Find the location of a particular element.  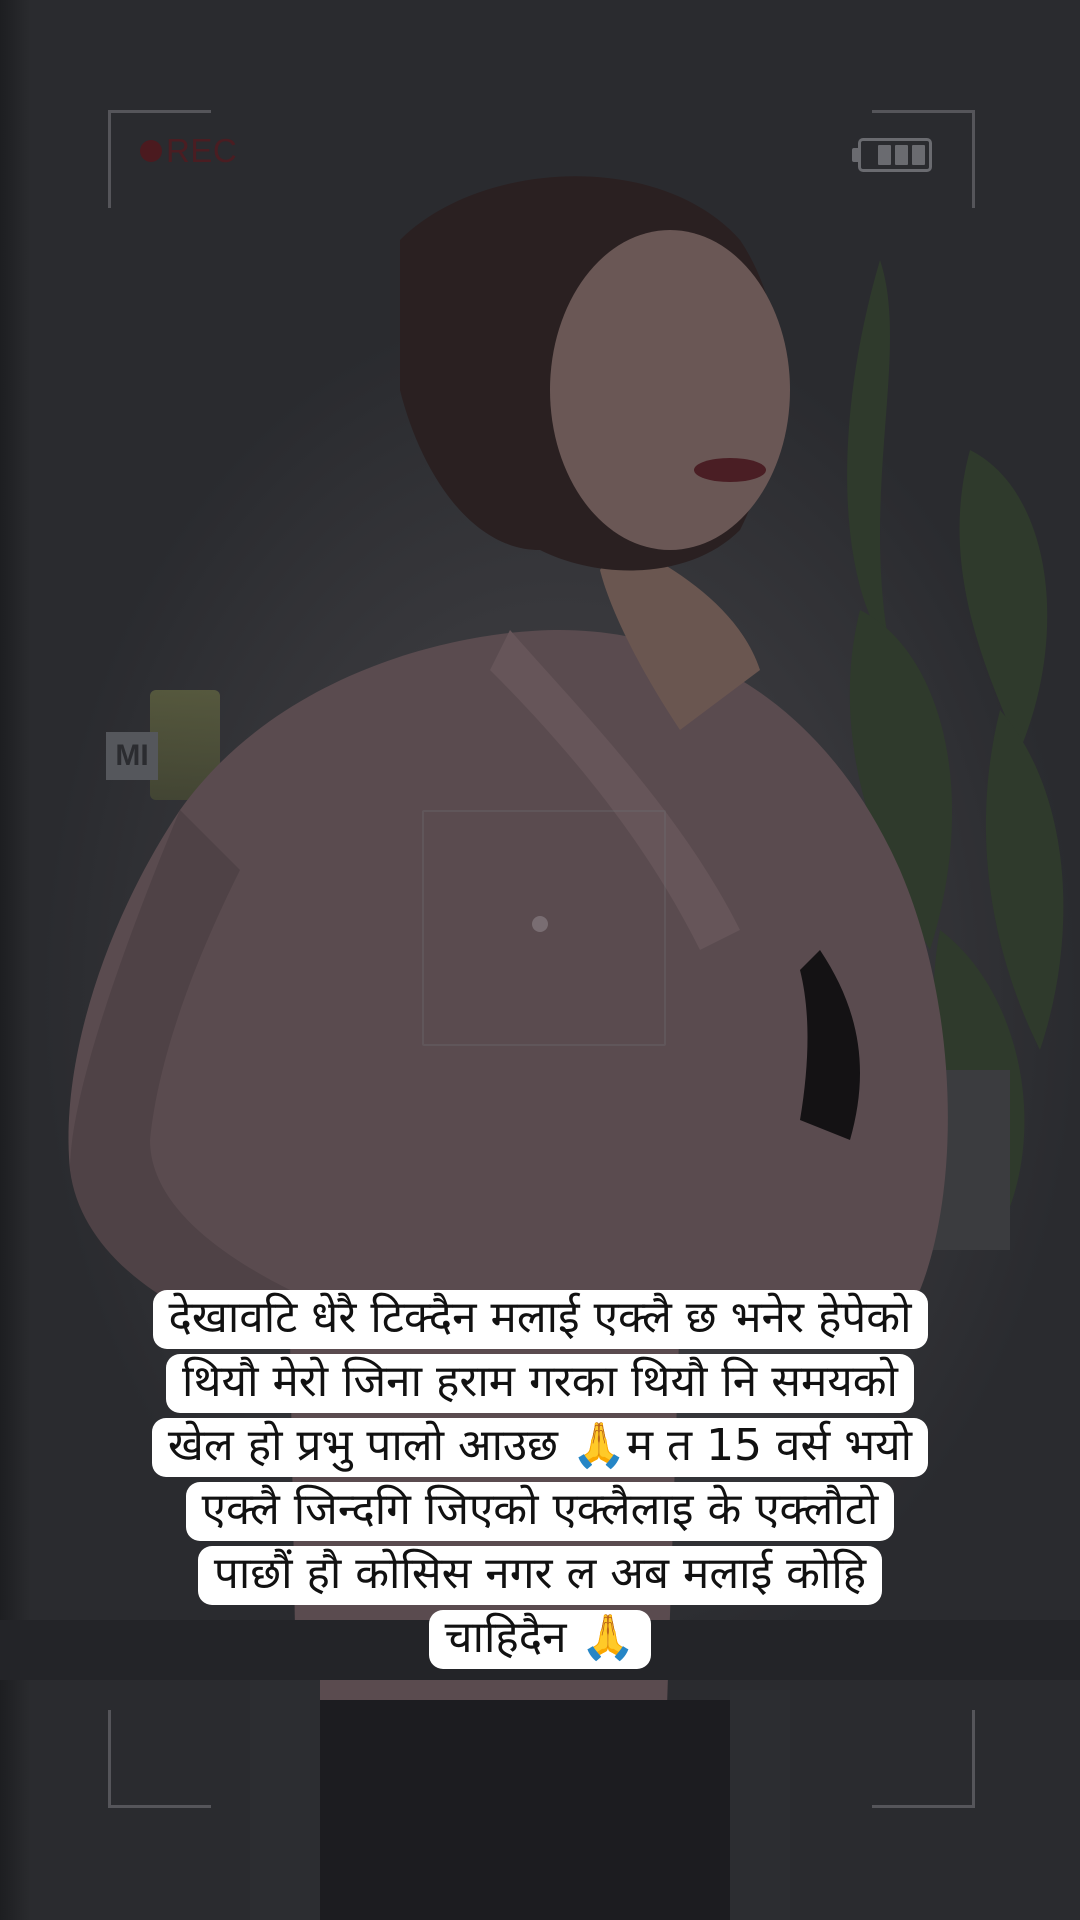

rec-indicator: REC is located at coordinates (188, 151).